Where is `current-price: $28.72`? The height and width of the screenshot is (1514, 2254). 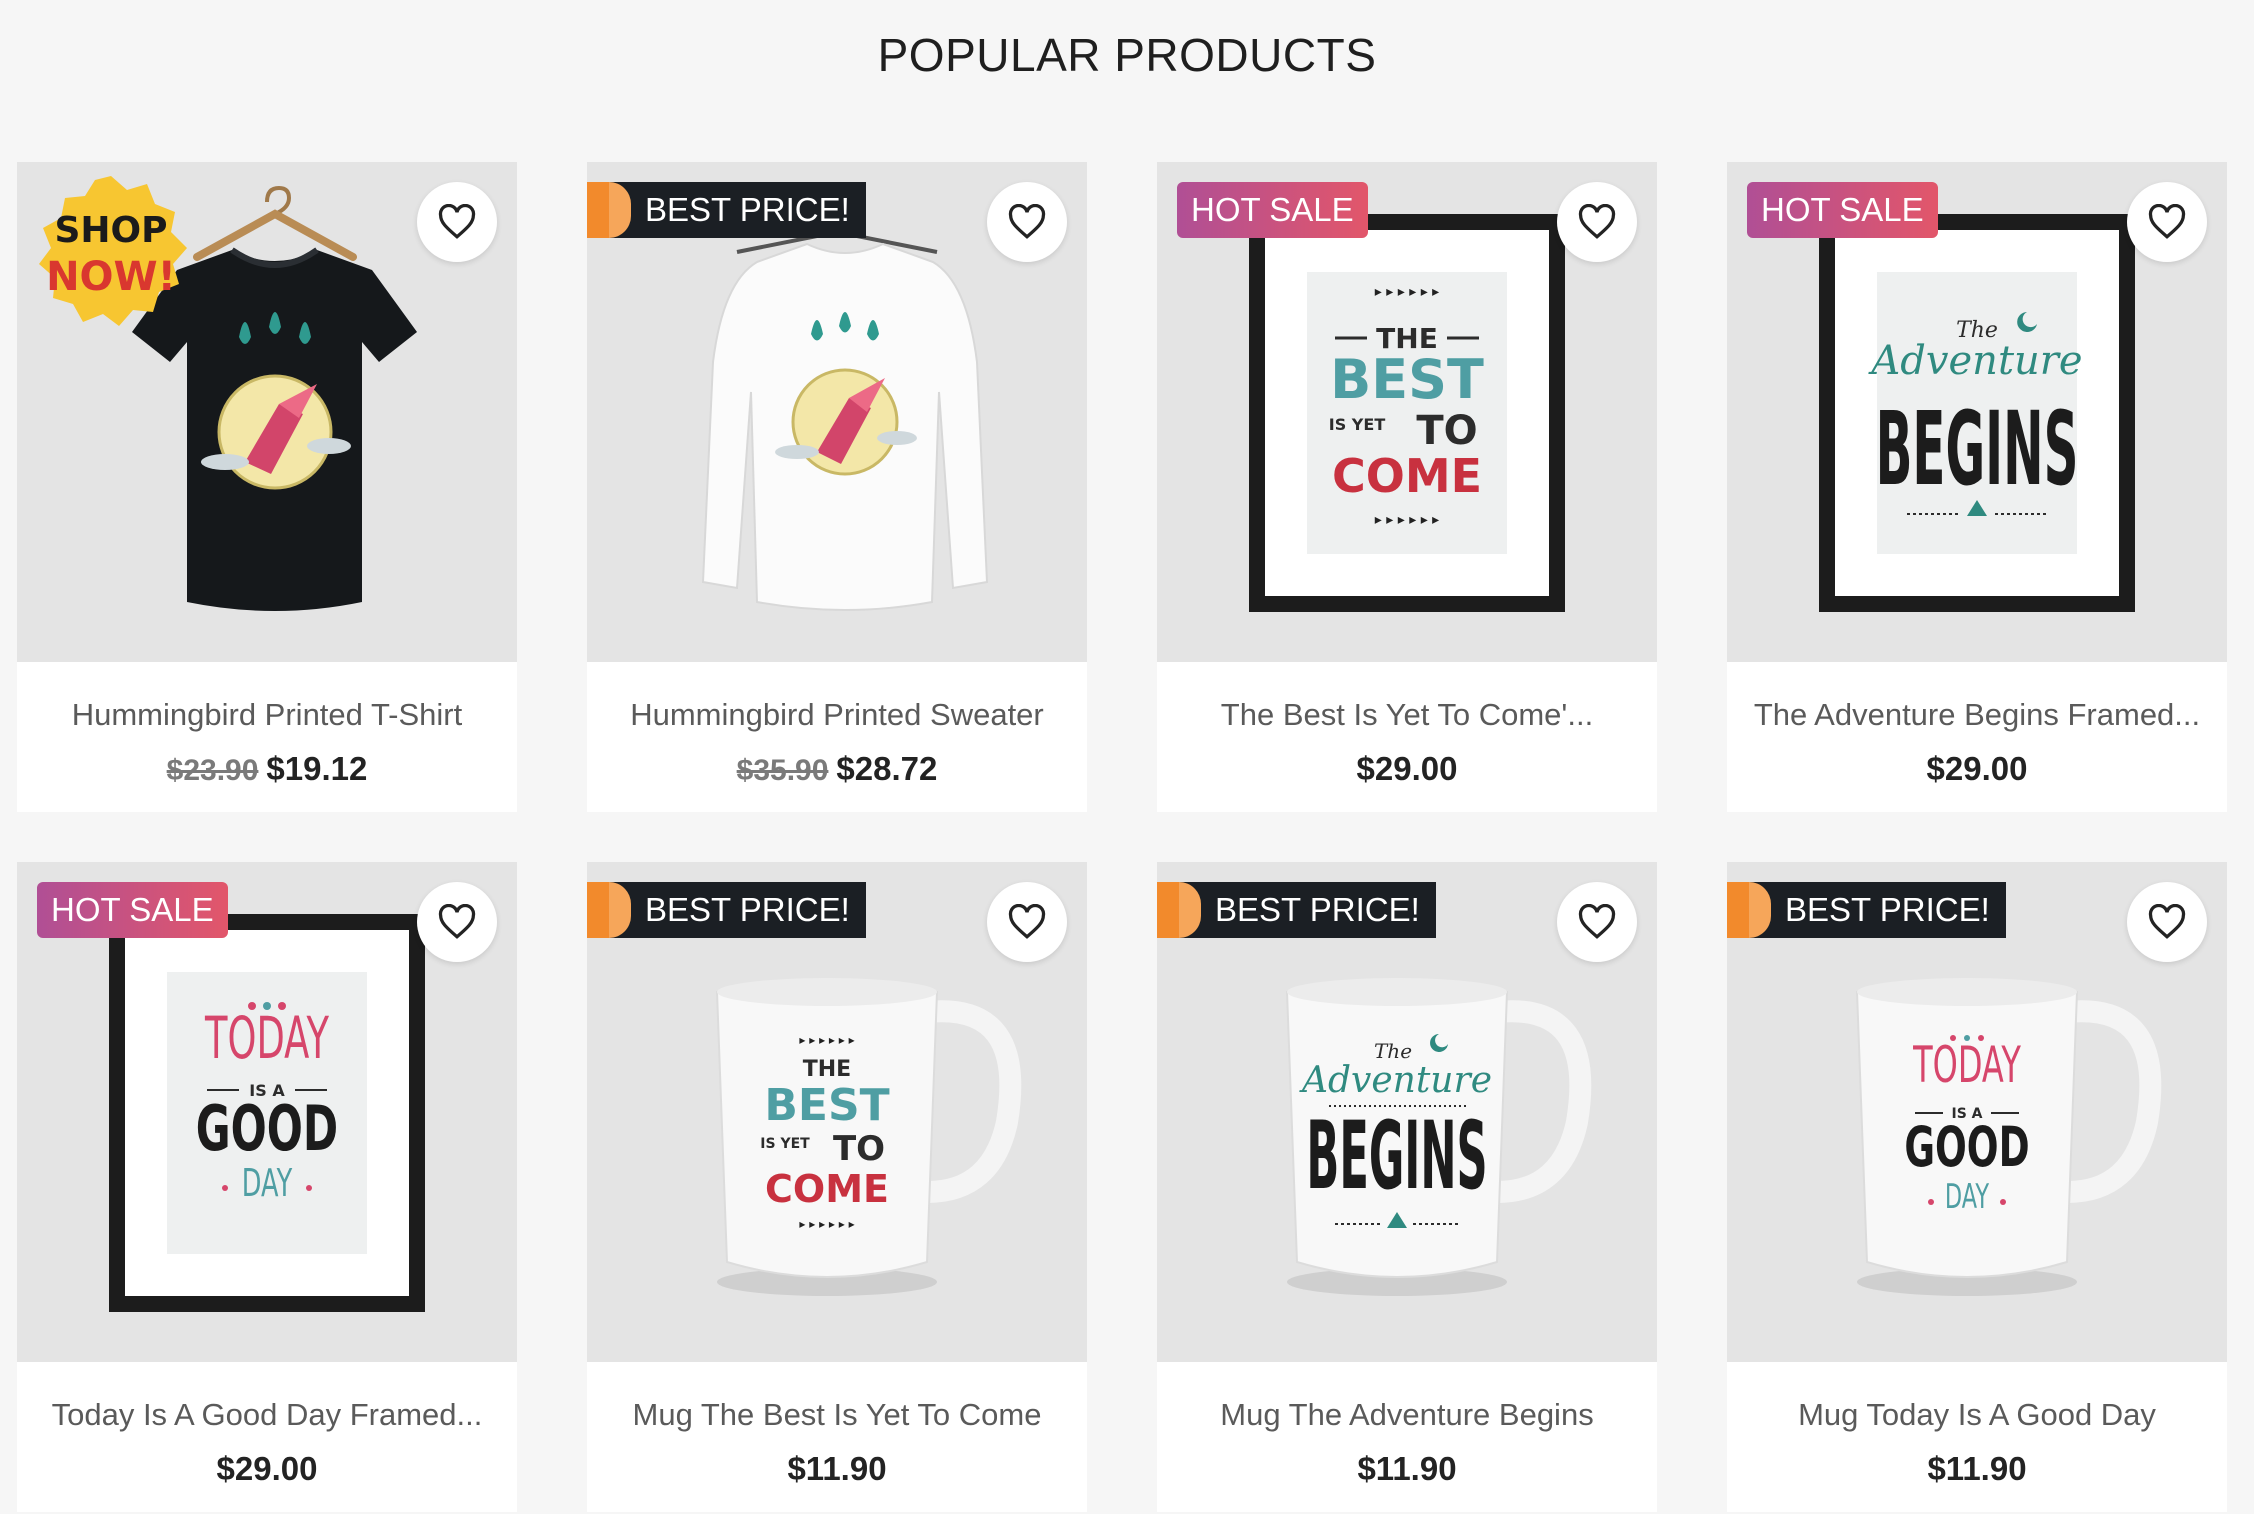 current-price: $28.72 is located at coordinates (887, 768).